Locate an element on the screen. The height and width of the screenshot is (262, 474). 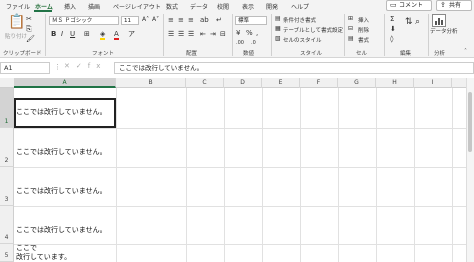
cancel-icon: ✕ is located at coordinates (70, 66).